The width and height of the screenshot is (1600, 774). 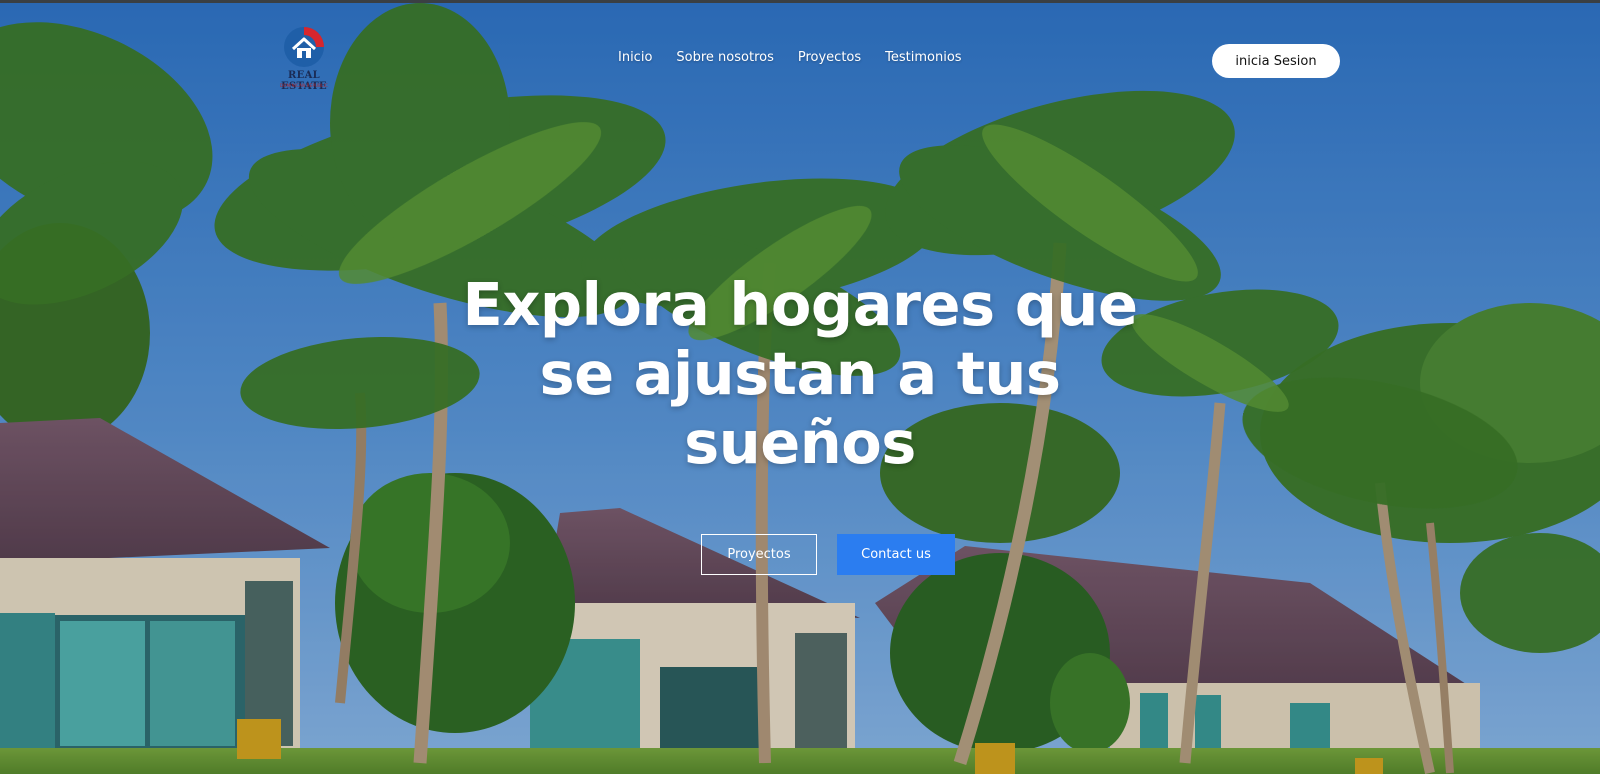 I want to click on logo-tagline: DOMINICAN REPUBLIC, so click(x=304, y=85).